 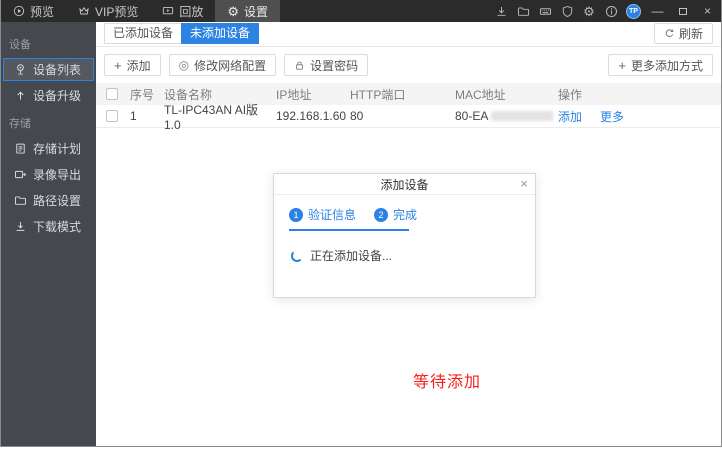 I want to click on toolbar: + 添加 ◎ 修改网络配置 设置密码 + 更多添加方式, so click(x=408, y=65).